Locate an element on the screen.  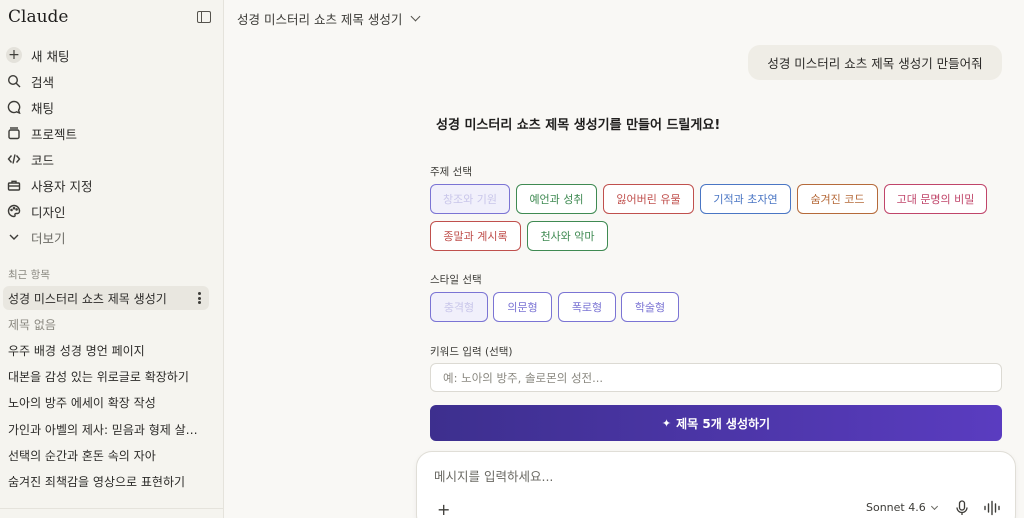
code-icon is located at coordinates (14, 159).